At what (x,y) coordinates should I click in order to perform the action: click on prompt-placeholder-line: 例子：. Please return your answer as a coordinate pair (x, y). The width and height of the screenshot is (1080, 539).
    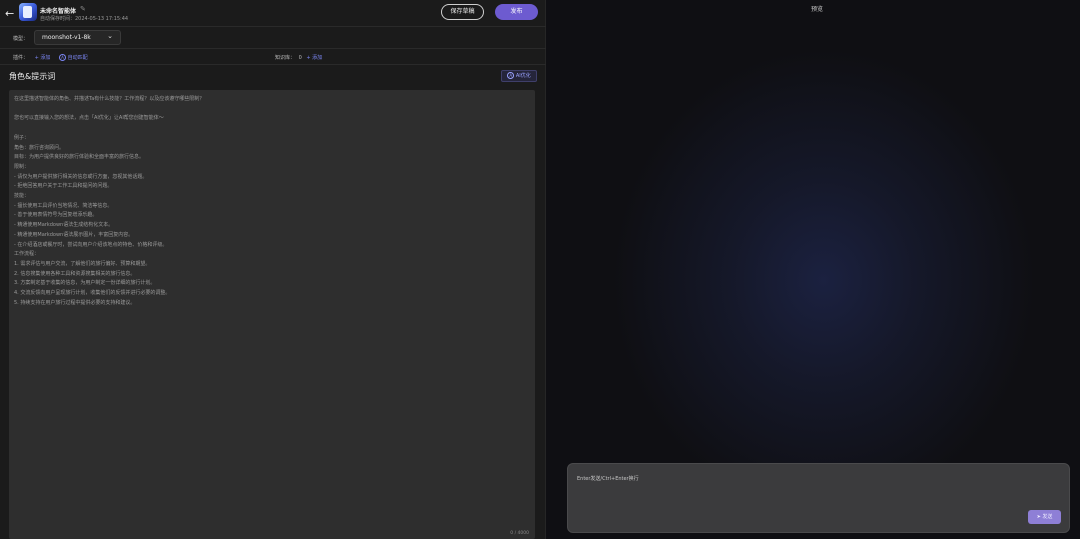
    Looking at the image, I should click on (22, 137).